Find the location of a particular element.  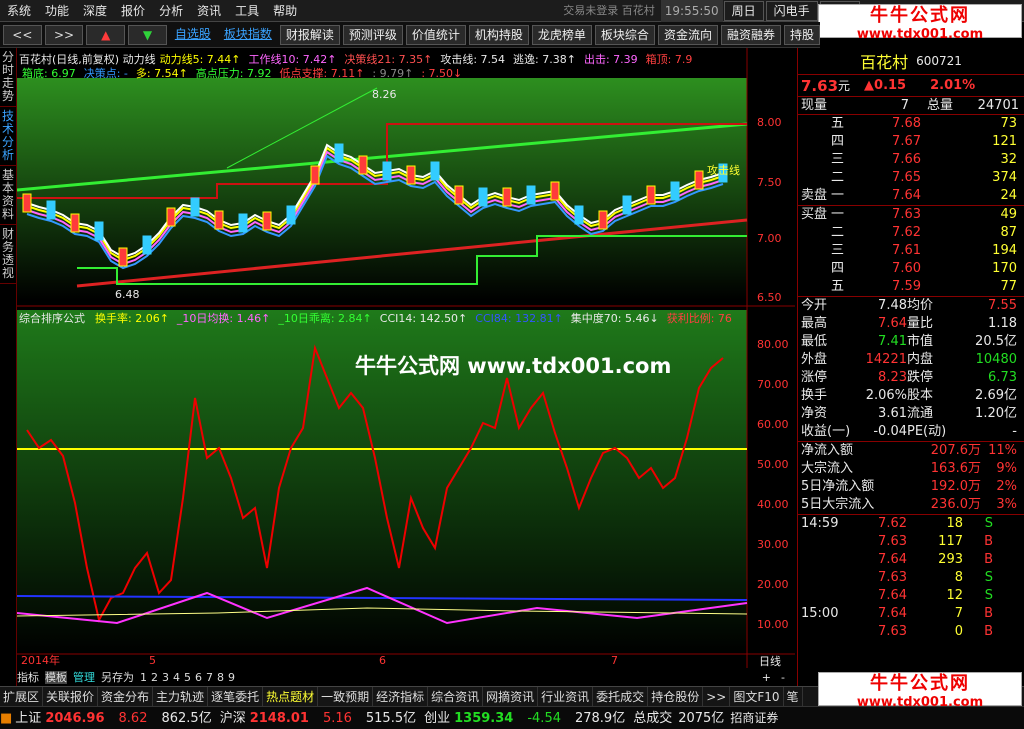

tool-7: 4 is located at coordinates (176, 677).